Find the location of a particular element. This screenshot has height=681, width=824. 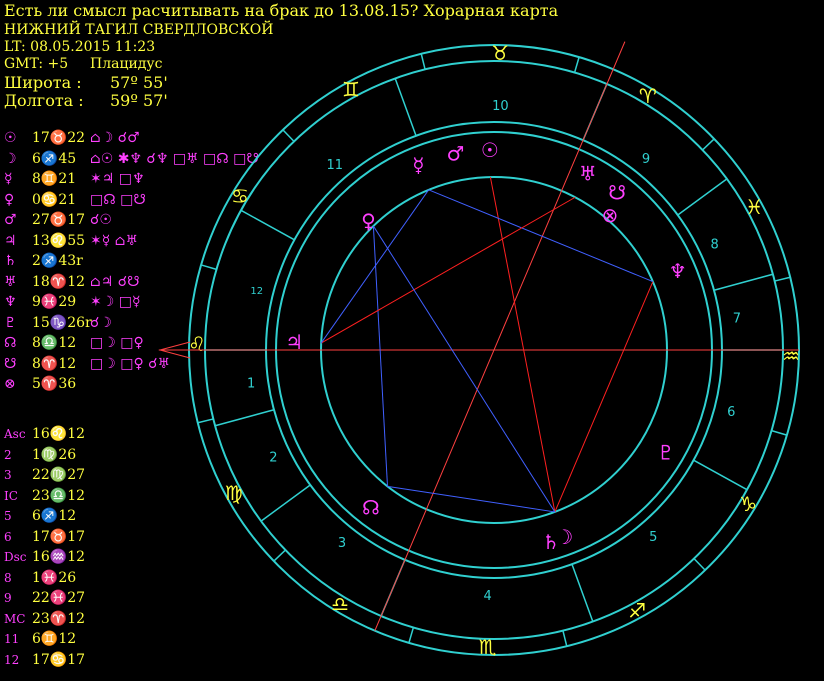

leo-sign-icon: ♌ is located at coordinates (197, 344).